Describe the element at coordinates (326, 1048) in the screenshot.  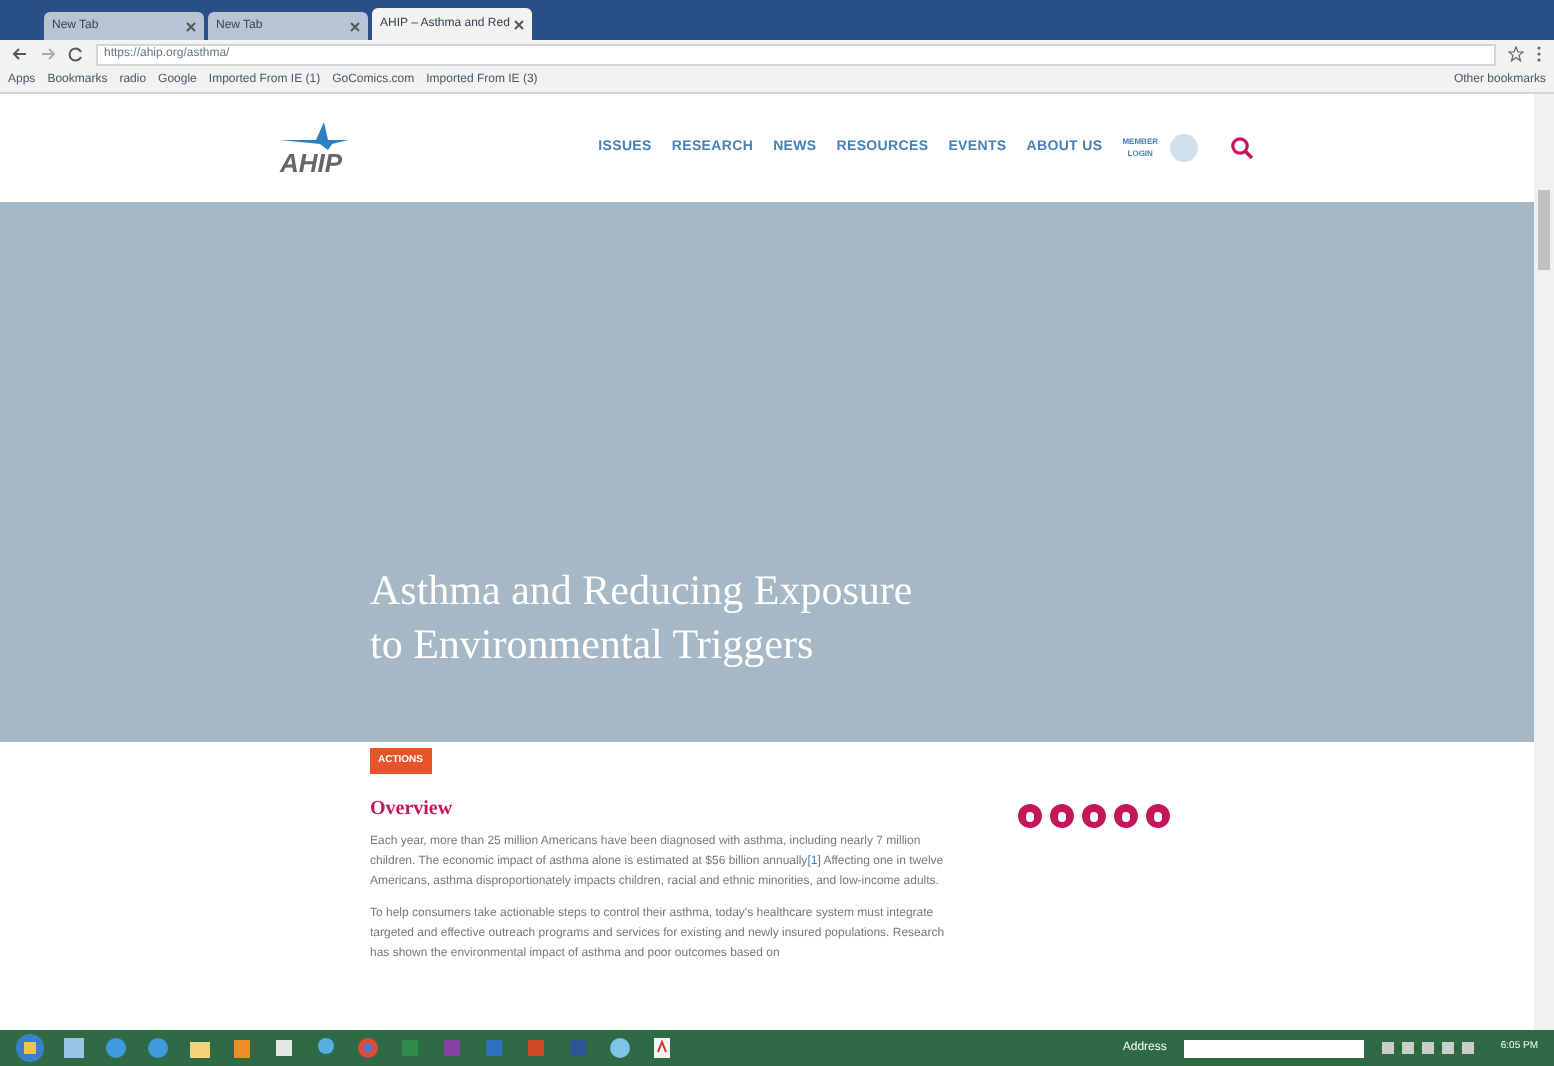
I see `person-icon` at that location.